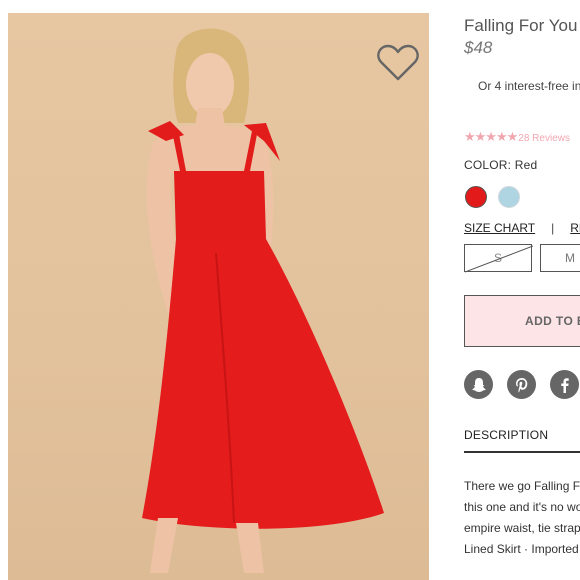 This screenshot has width=580, height=580. I want to click on description-line: this one and it's no wo, so click(522, 507).